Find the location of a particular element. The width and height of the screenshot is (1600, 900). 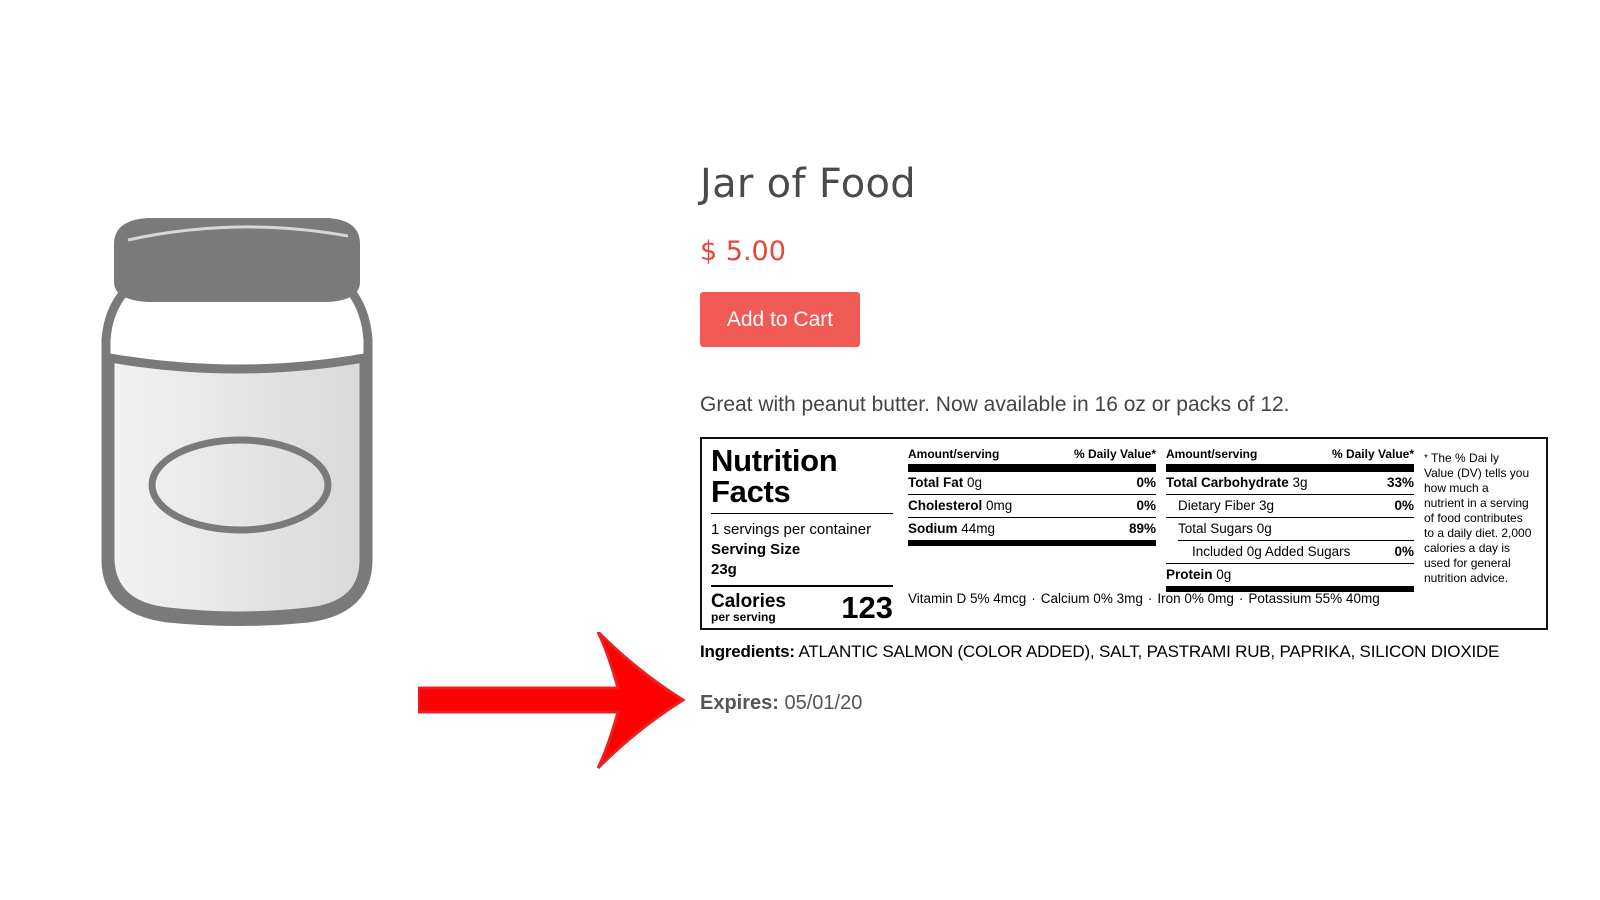

footnote-star: * is located at coordinates (1426, 458).